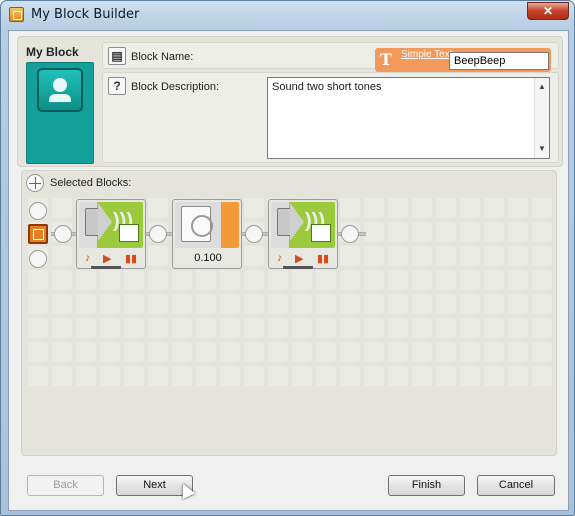 This screenshot has height=516, width=575. Describe the element at coordinates (541, 118) in the screenshot. I see `description-scrollbar: ▲ ▼` at that location.